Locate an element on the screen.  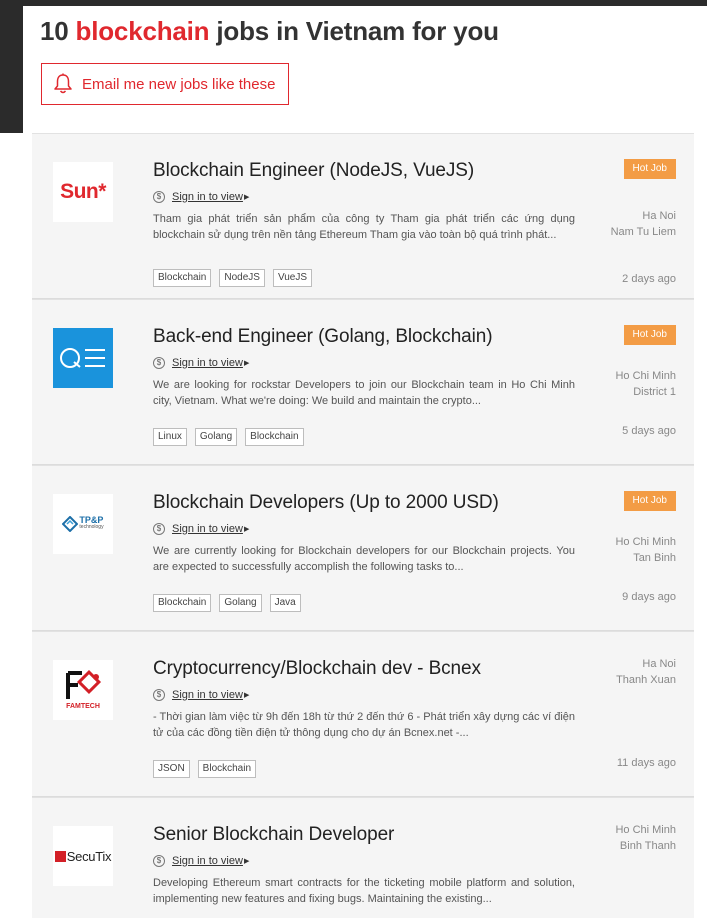
skill-tags: Blockchain Golang Java is located at coordinates (227, 603).